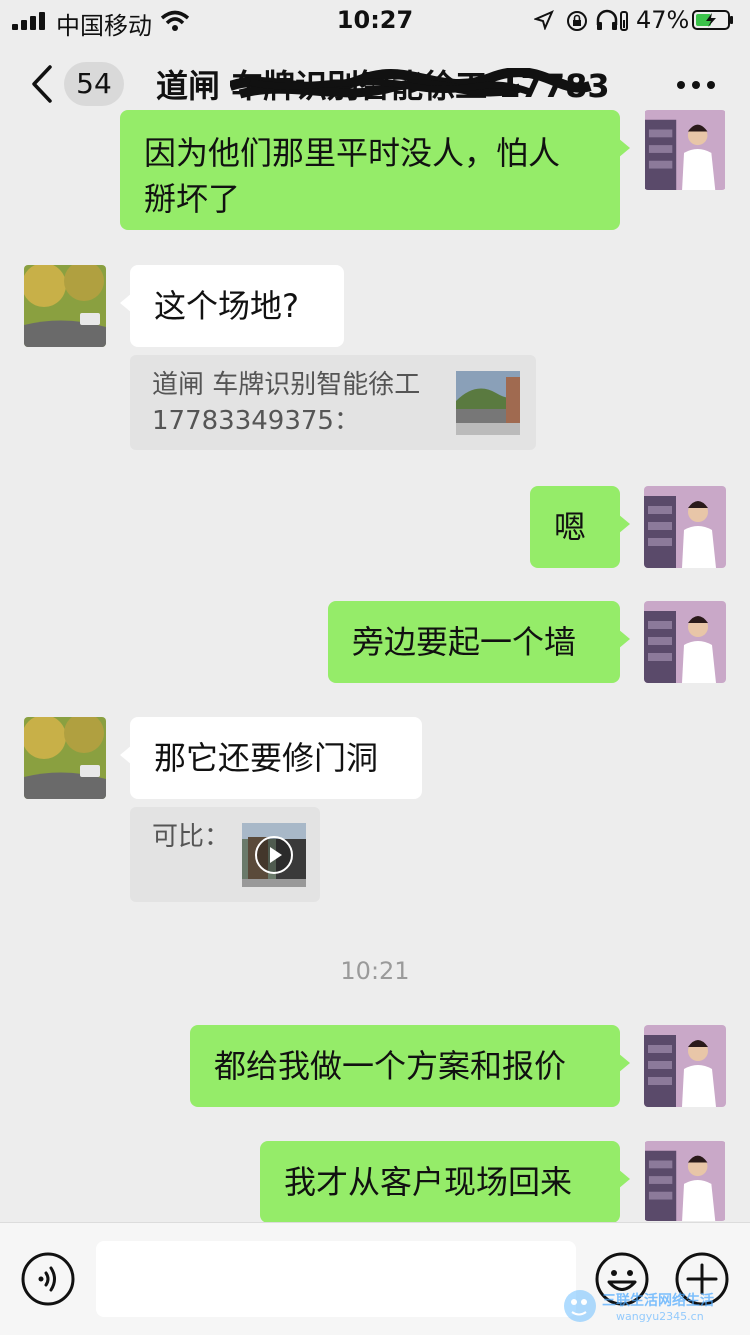 The width and height of the screenshot is (750, 1335). Describe the element at coordinates (352, 176) in the screenshot. I see `message-text: 因为他们那里平时没人，怕人 掰坏了` at that location.